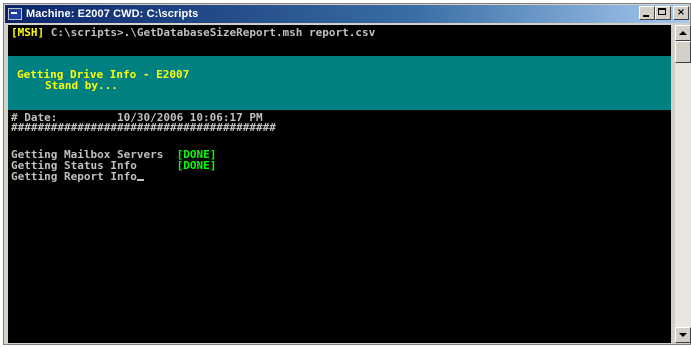 The image size is (691, 349). I want to click on maximize-button, so click(663, 13).